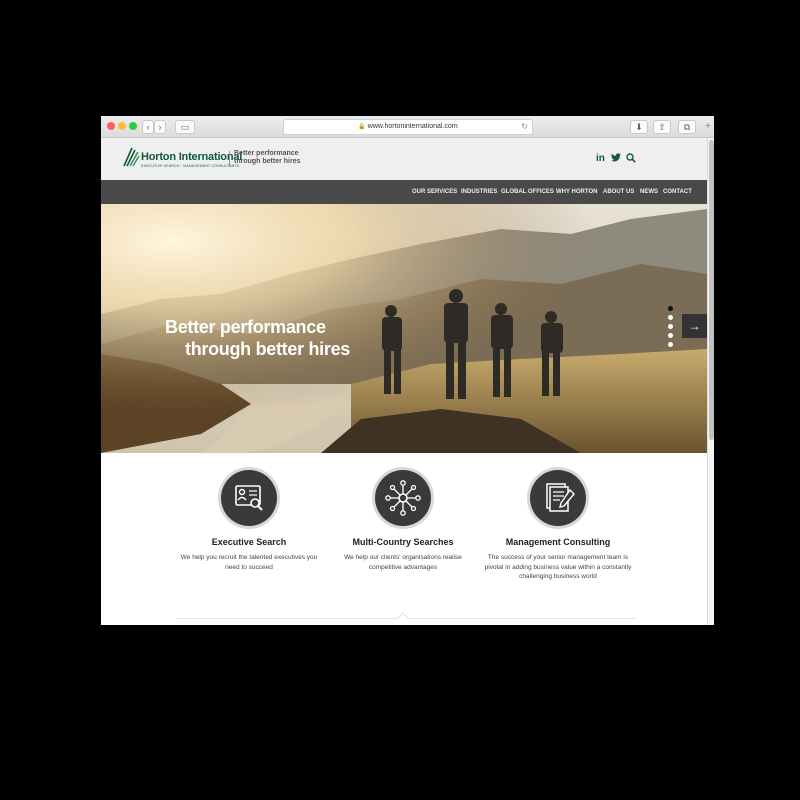 This screenshot has height=800, width=800. I want to click on hero-title-line-1: Better performance, so click(245, 327).